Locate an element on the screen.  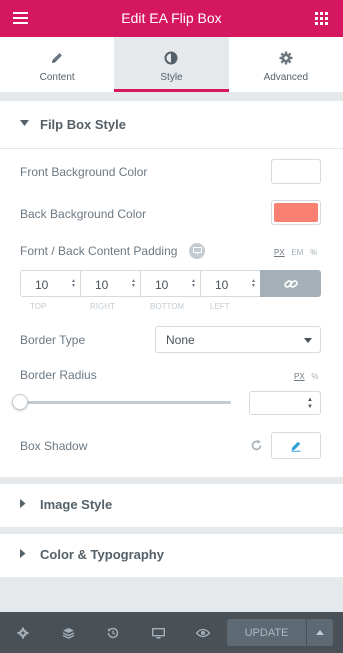
border-radius-slider is located at coordinates (125, 402).